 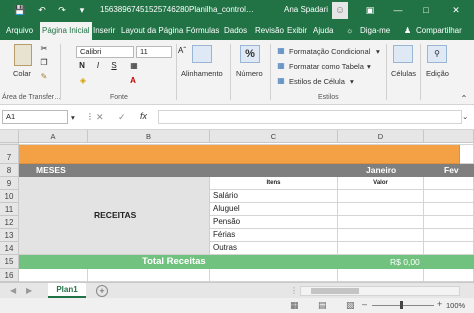 I want to click on zoom-out-icon: –, so click(x=364, y=304).